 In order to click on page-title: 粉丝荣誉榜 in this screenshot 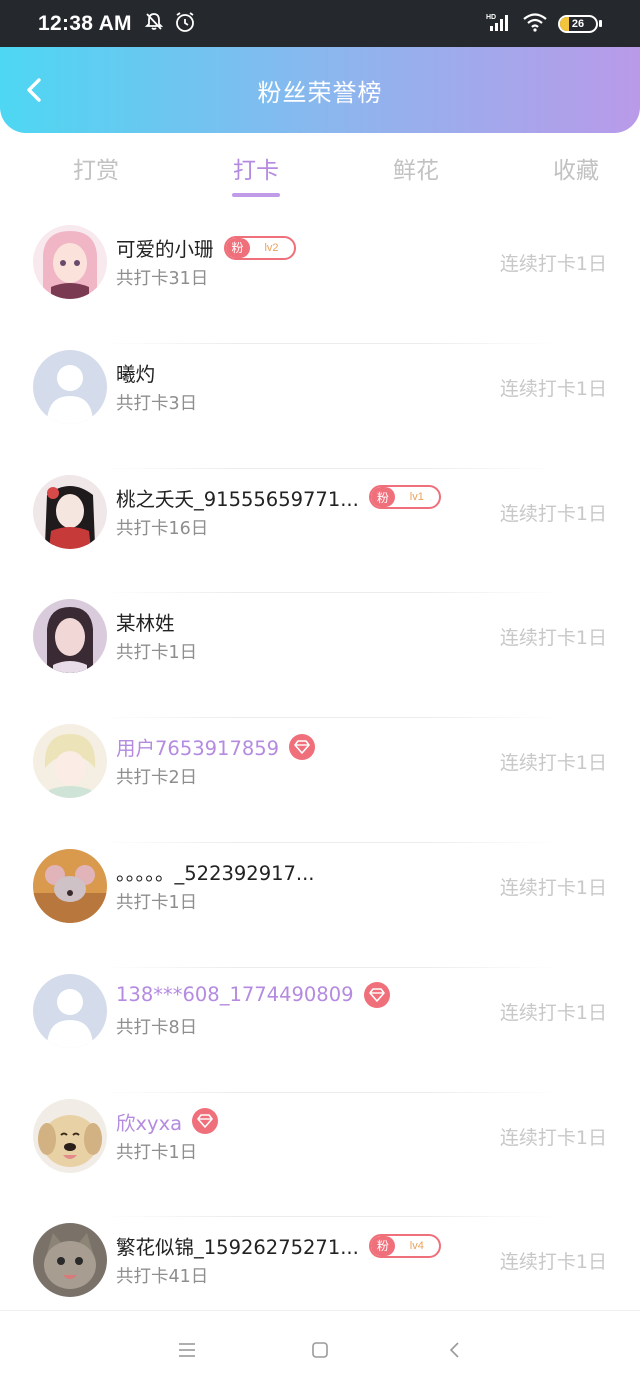, I will do `click(320, 92)`.